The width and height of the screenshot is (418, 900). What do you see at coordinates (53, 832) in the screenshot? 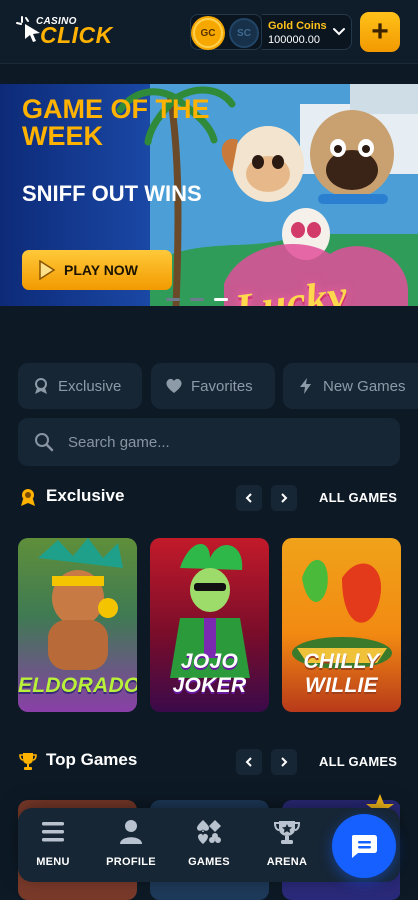
I see `hamburger-icon` at bounding box center [53, 832].